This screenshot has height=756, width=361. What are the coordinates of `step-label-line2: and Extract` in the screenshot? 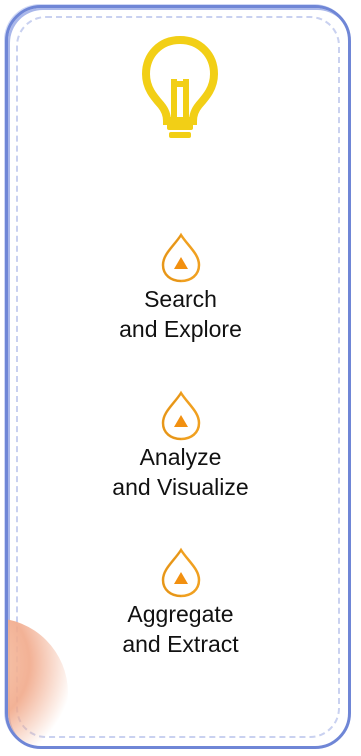 It's located at (180, 644).